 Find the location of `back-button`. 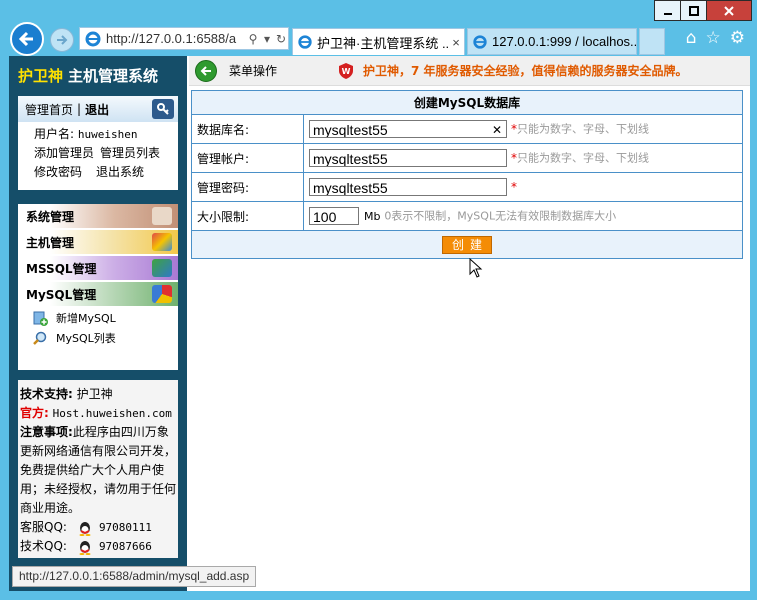

back-button is located at coordinates (27, 39).